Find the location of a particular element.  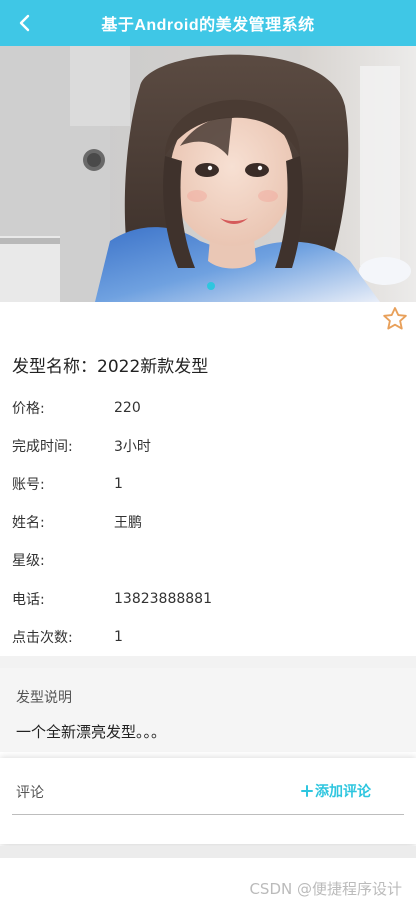

clicks-value: 1 is located at coordinates (118, 637).